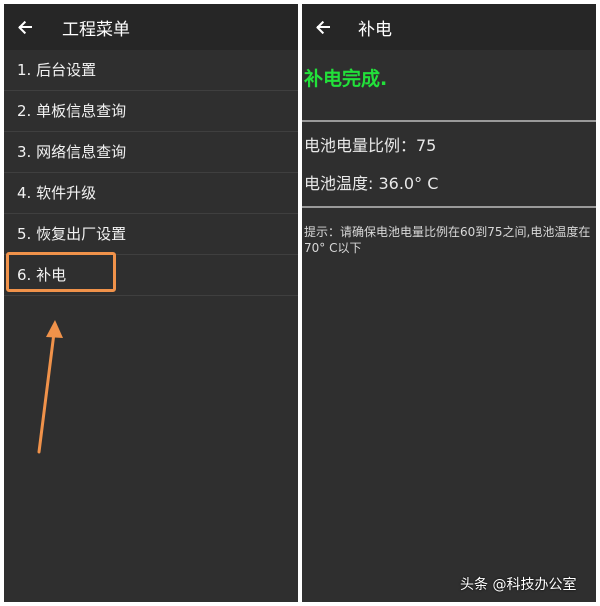  What do you see at coordinates (375, 29) in the screenshot?
I see `page-title: 补电` at bounding box center [375, 29].